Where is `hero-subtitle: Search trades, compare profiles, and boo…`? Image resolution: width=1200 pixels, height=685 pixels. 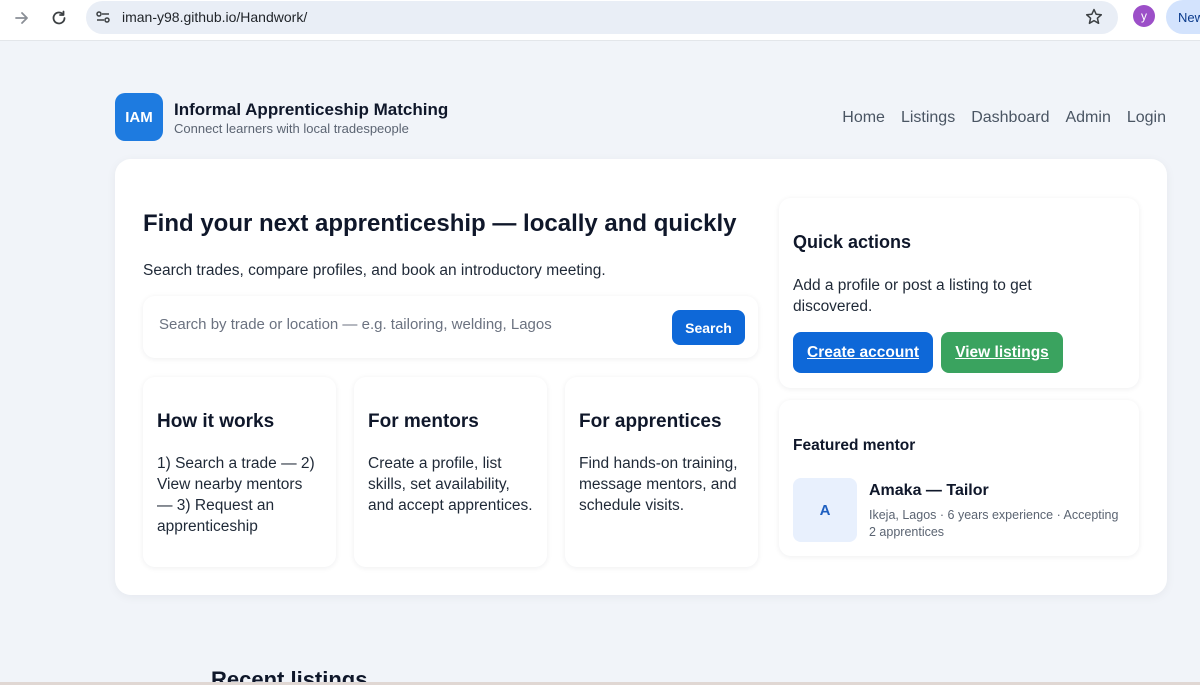
hero-subtitle: Search trades, compare profiles, and boo… is located at coordinates (374, 270).